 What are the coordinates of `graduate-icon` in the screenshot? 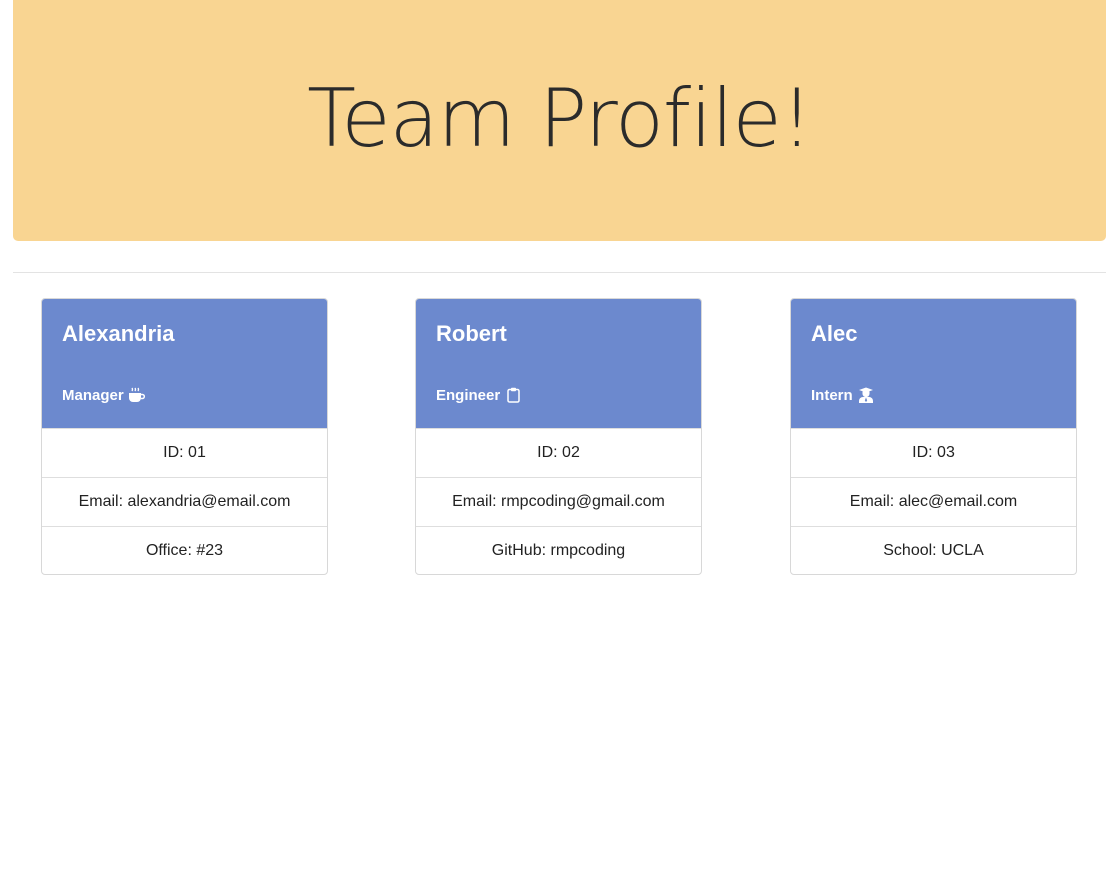 It's located at (866, 395).